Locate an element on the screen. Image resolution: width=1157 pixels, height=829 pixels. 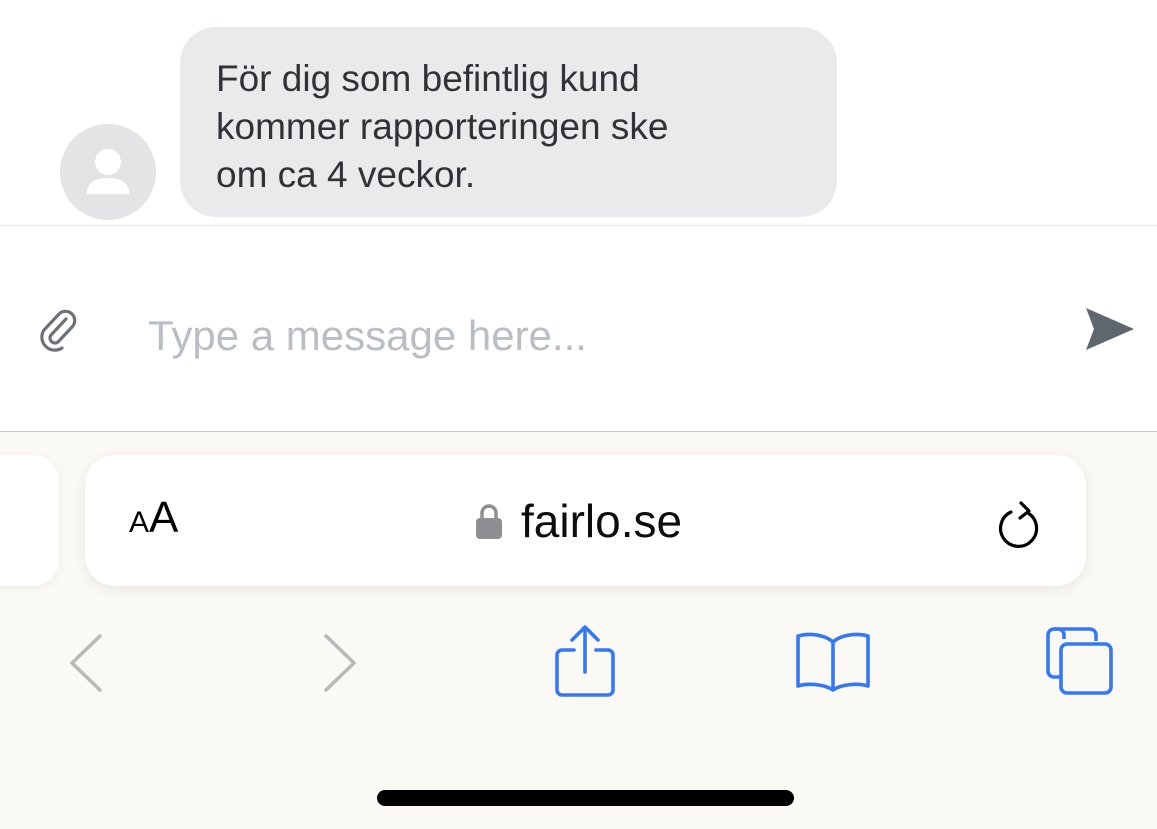
send-button is located at coordinates (1110, 329).